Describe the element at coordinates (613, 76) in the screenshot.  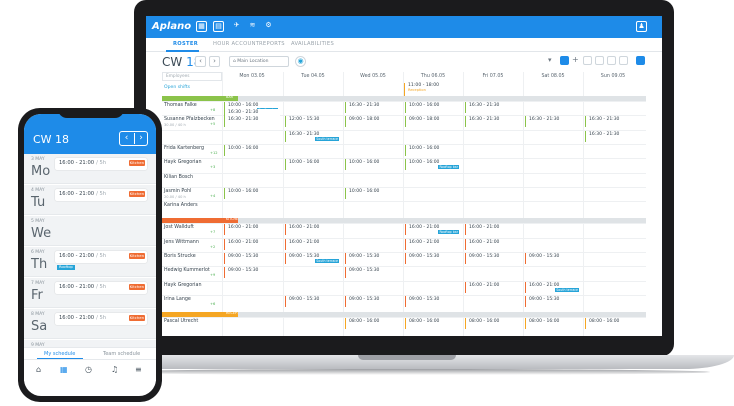
I see `day-header: Sun 09.05` at that location.